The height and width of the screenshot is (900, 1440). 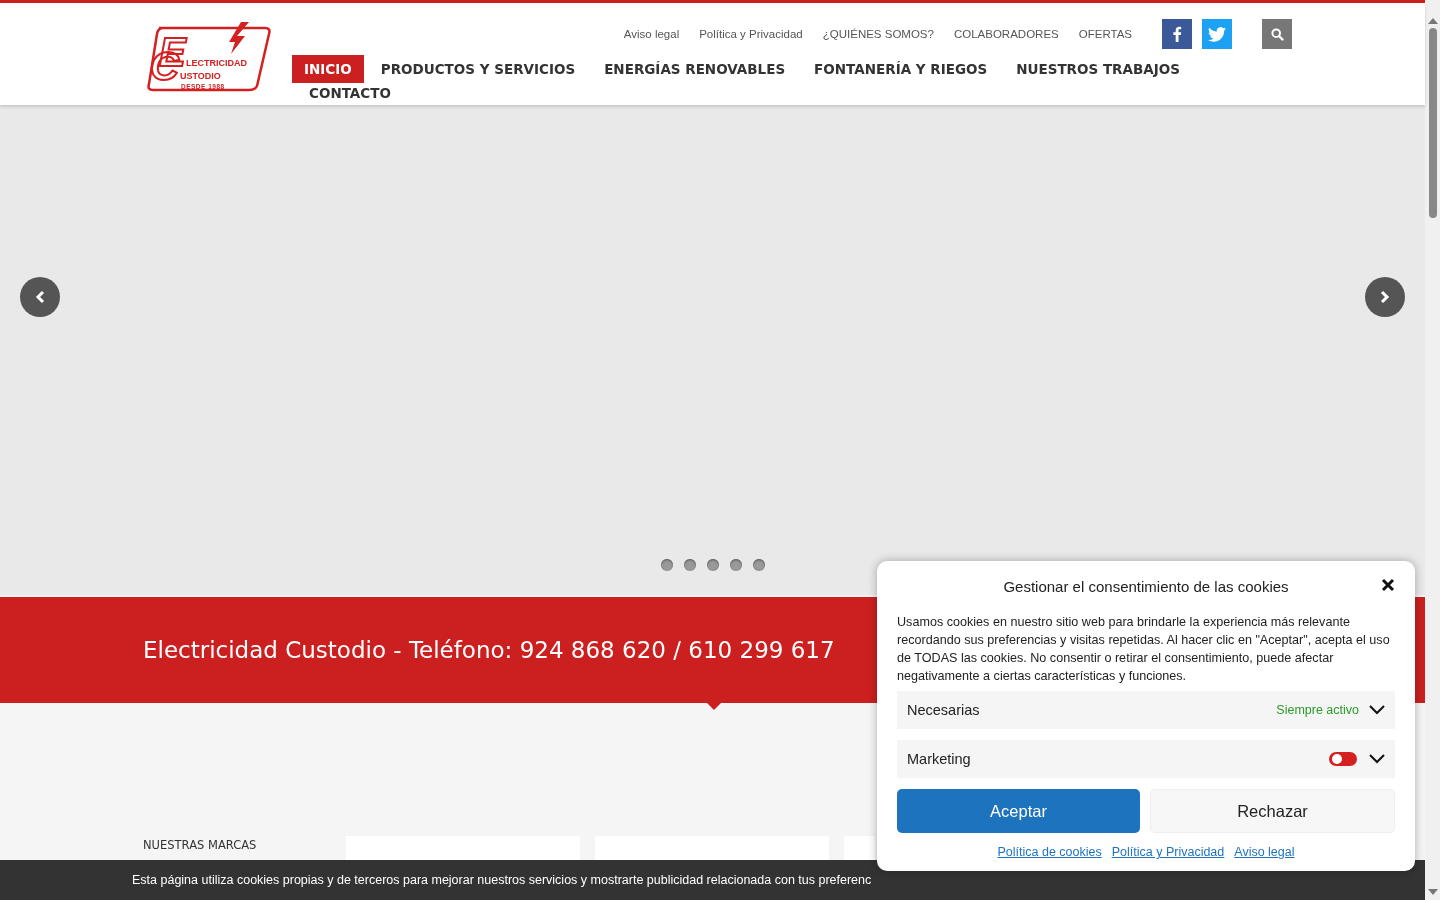 I want to click on top-link: COLABORADORES, so click(x=1006, y=34).